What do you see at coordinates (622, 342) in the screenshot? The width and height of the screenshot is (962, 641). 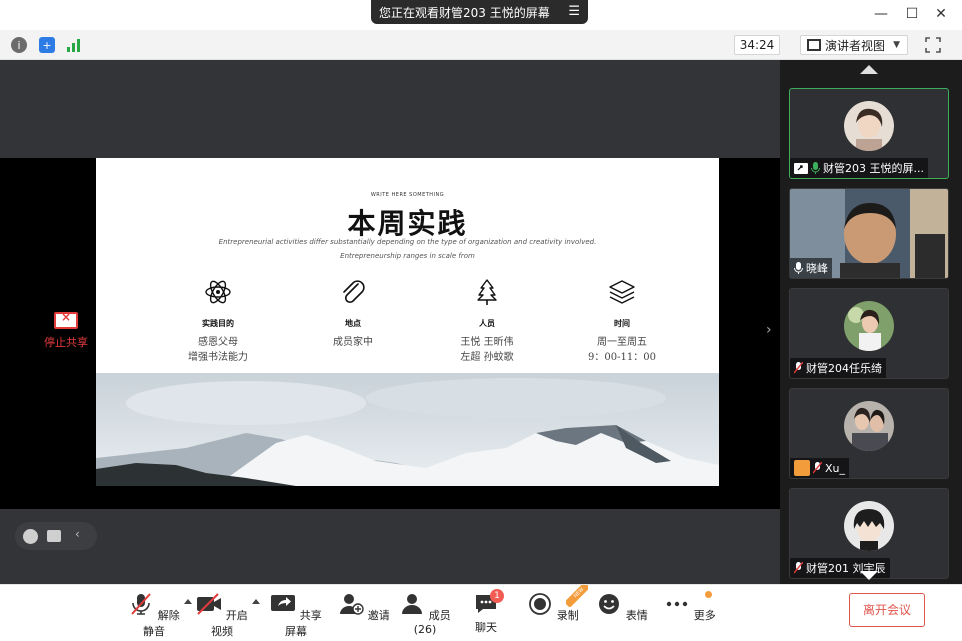 I see `column-line-1: 周一至周五` at bounding box center [622, 342].